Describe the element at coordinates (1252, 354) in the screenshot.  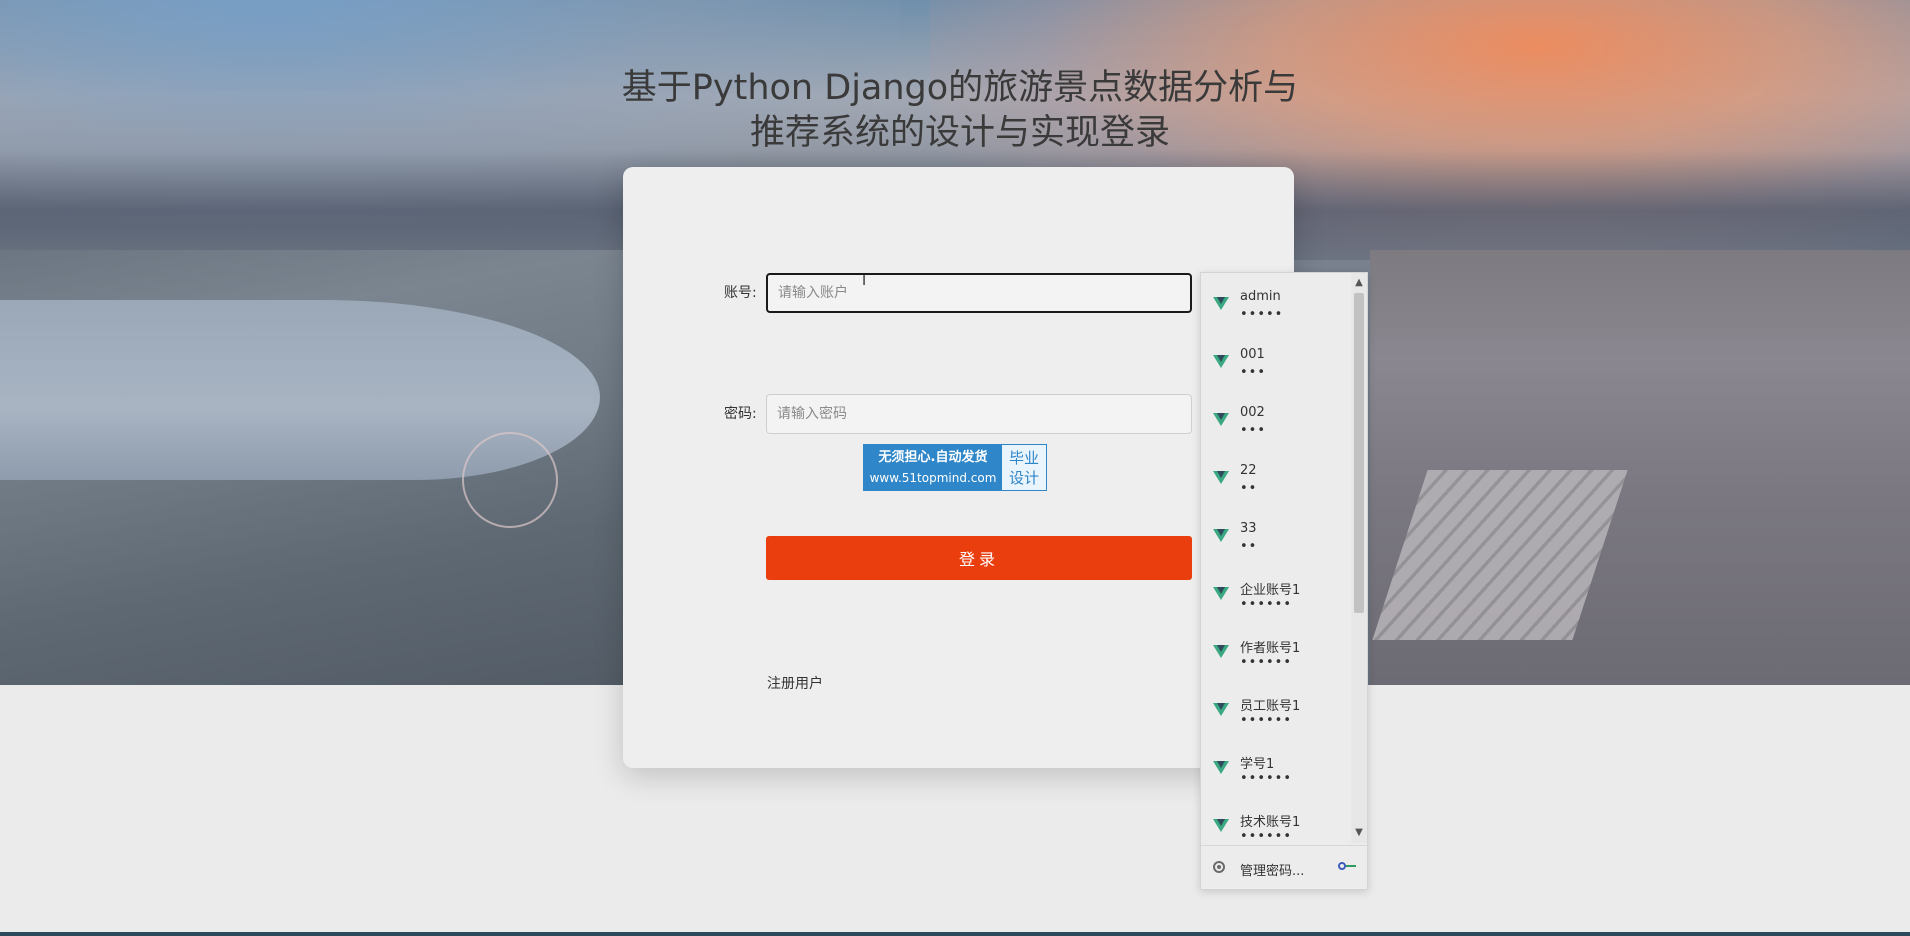
I see `saved-username: 001` at that location.